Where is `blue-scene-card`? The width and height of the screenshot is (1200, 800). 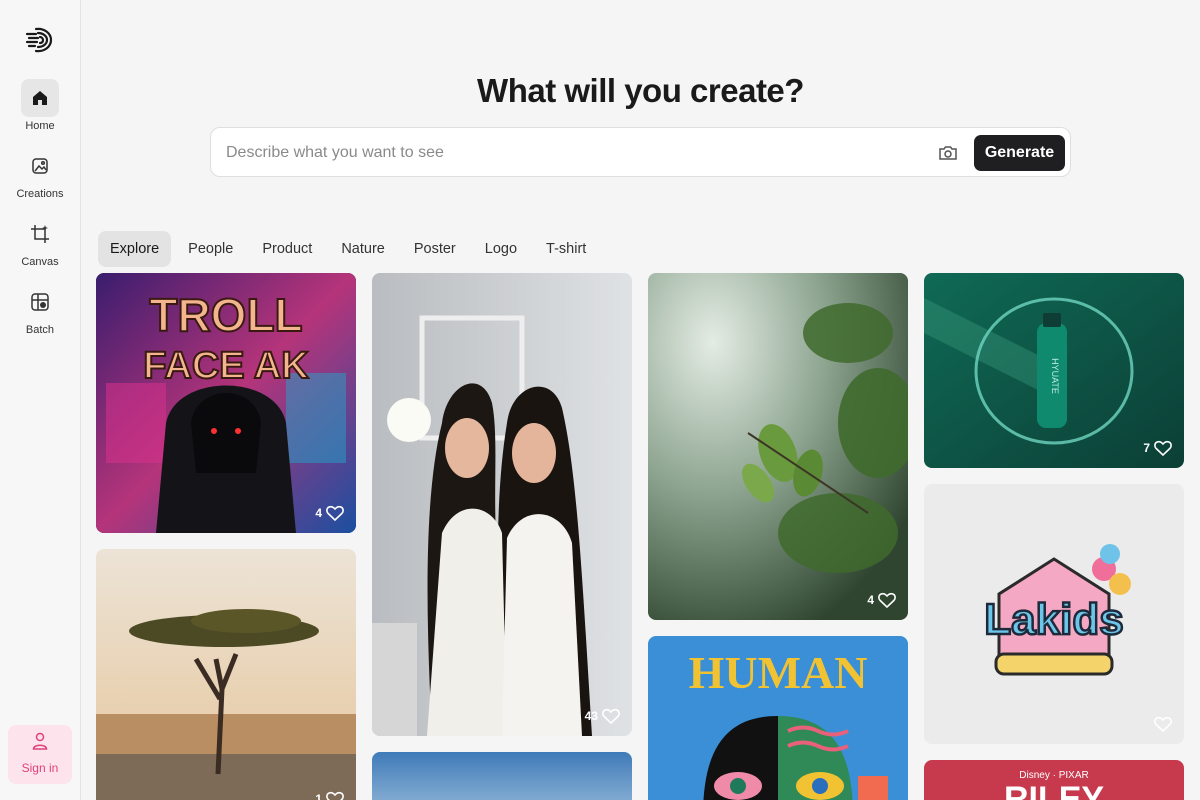 blue-scene-card is located at coordinates (502, 776).